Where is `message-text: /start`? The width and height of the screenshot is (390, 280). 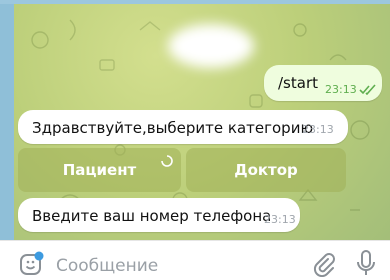 message-text: /start is located at coordinates (298, 83).